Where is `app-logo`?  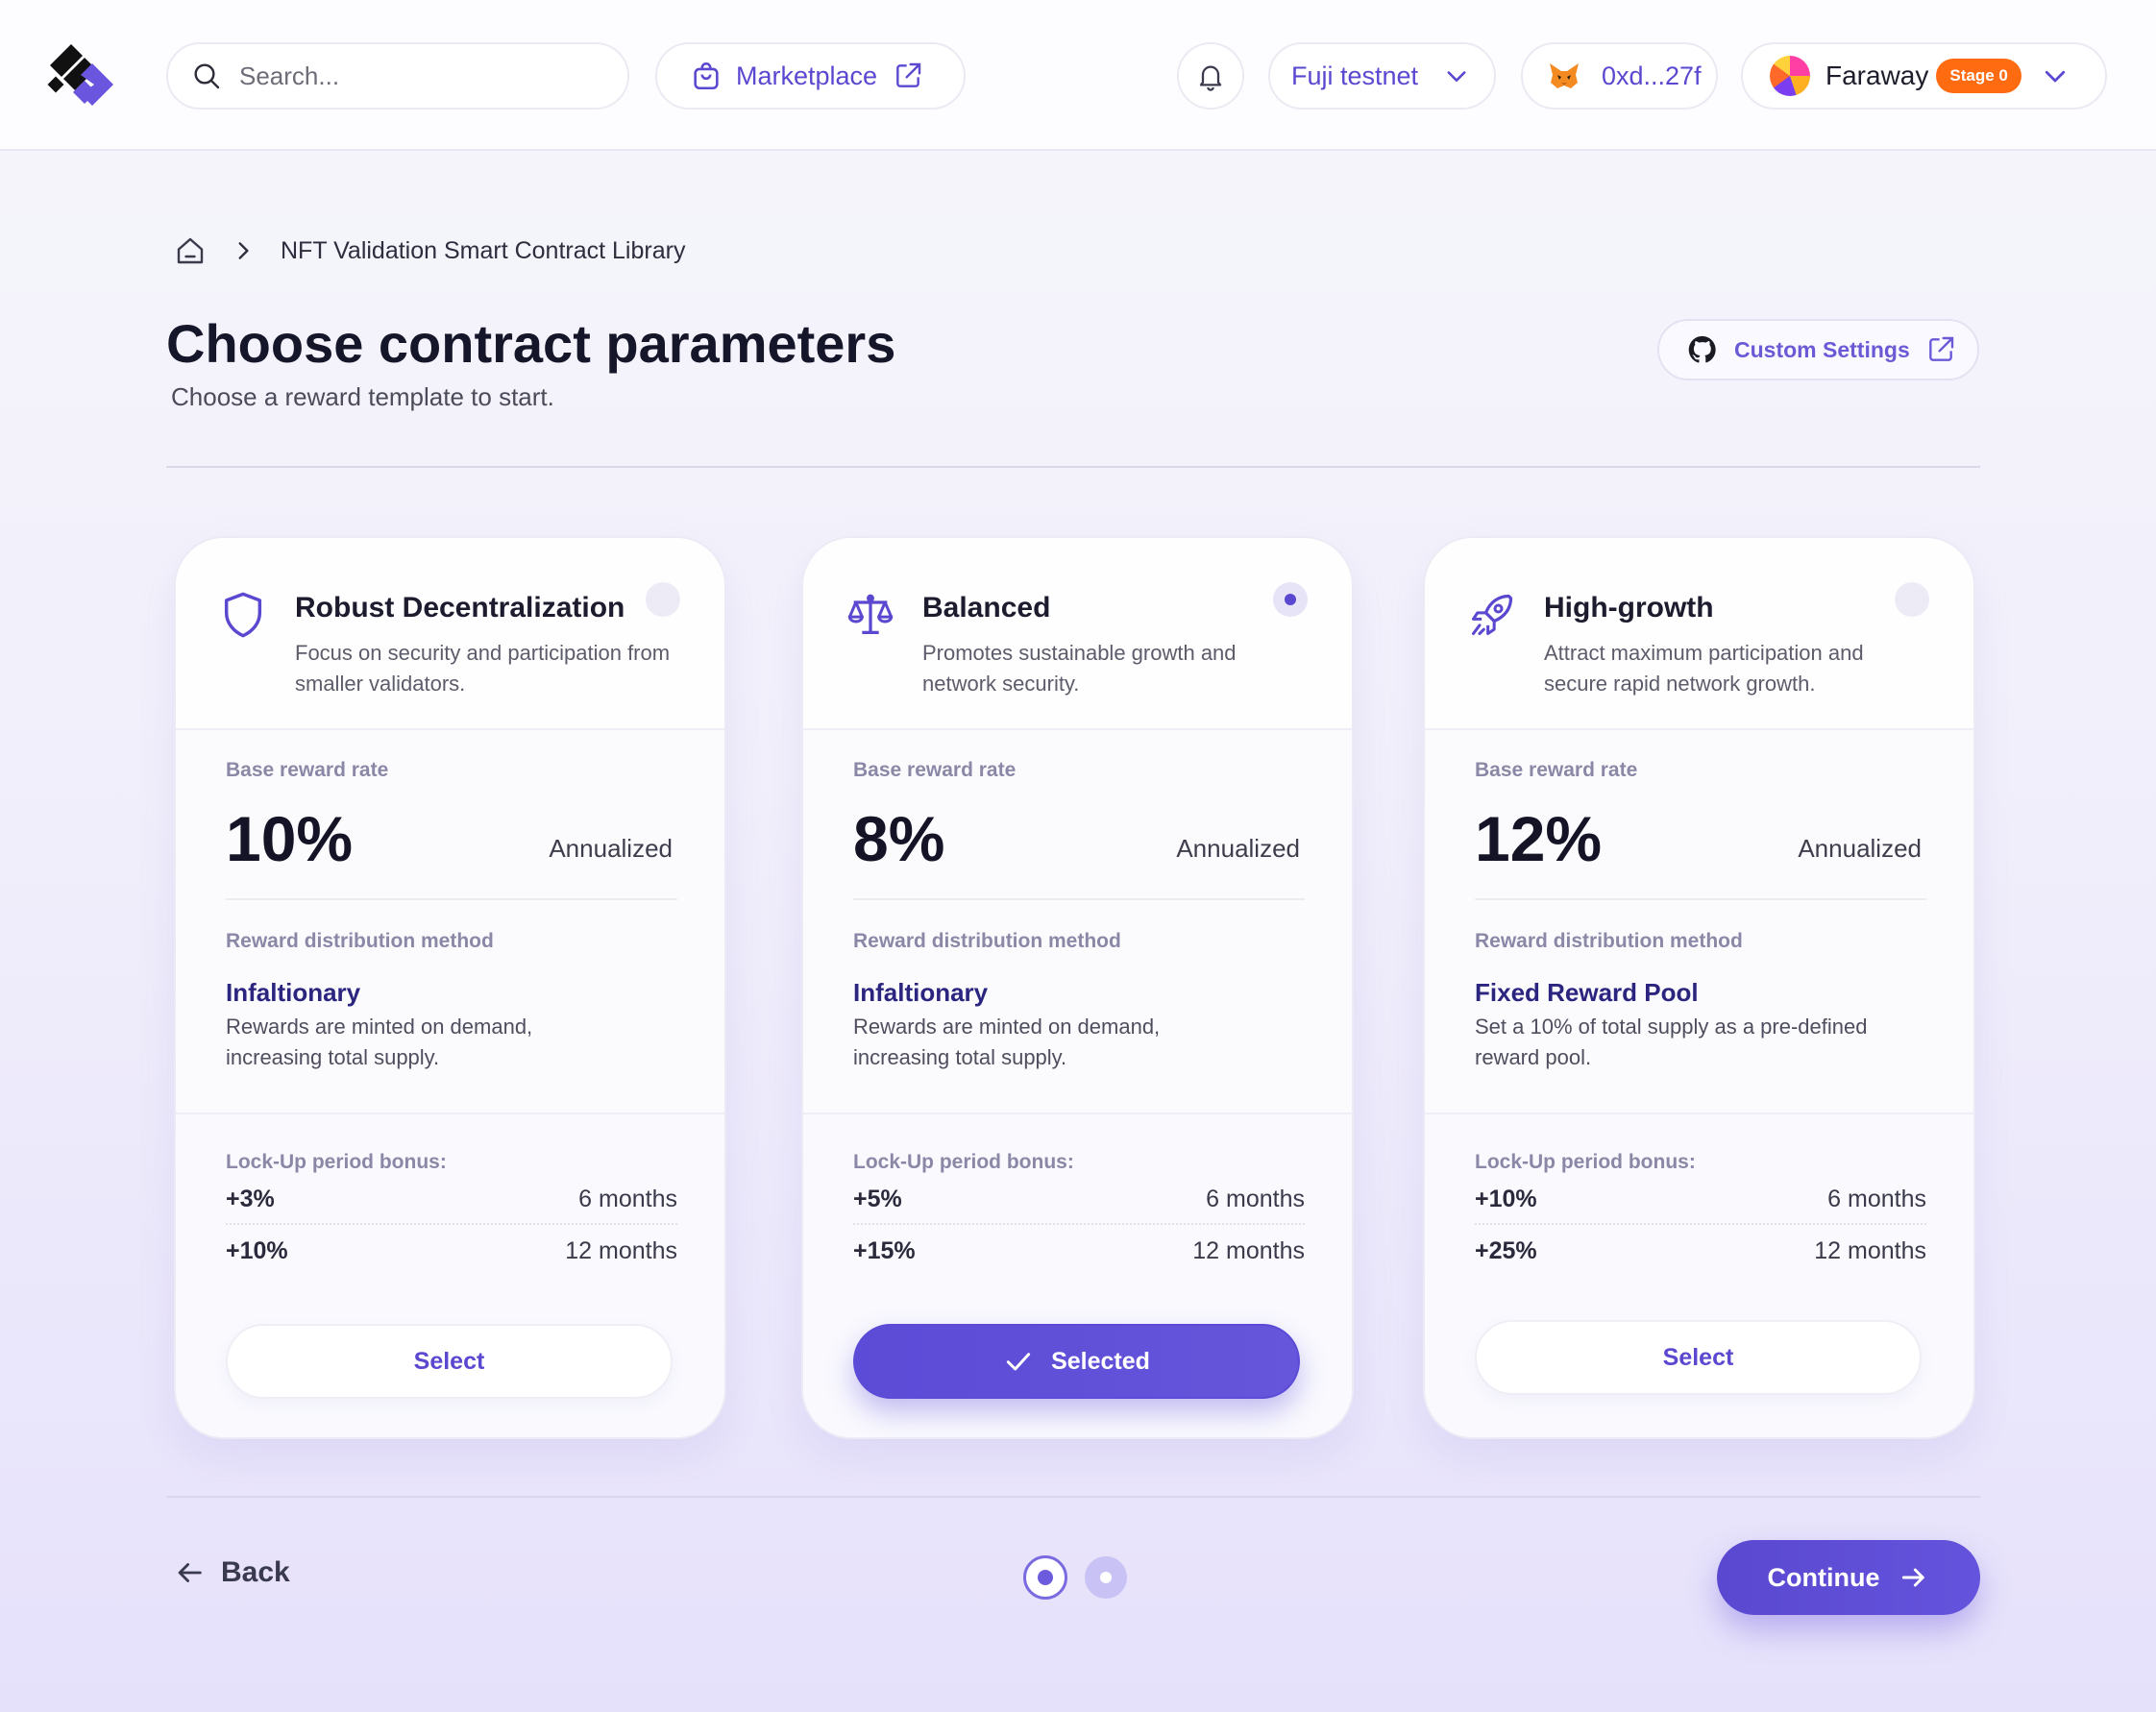 app-logo is located at coordinates (85, 75).